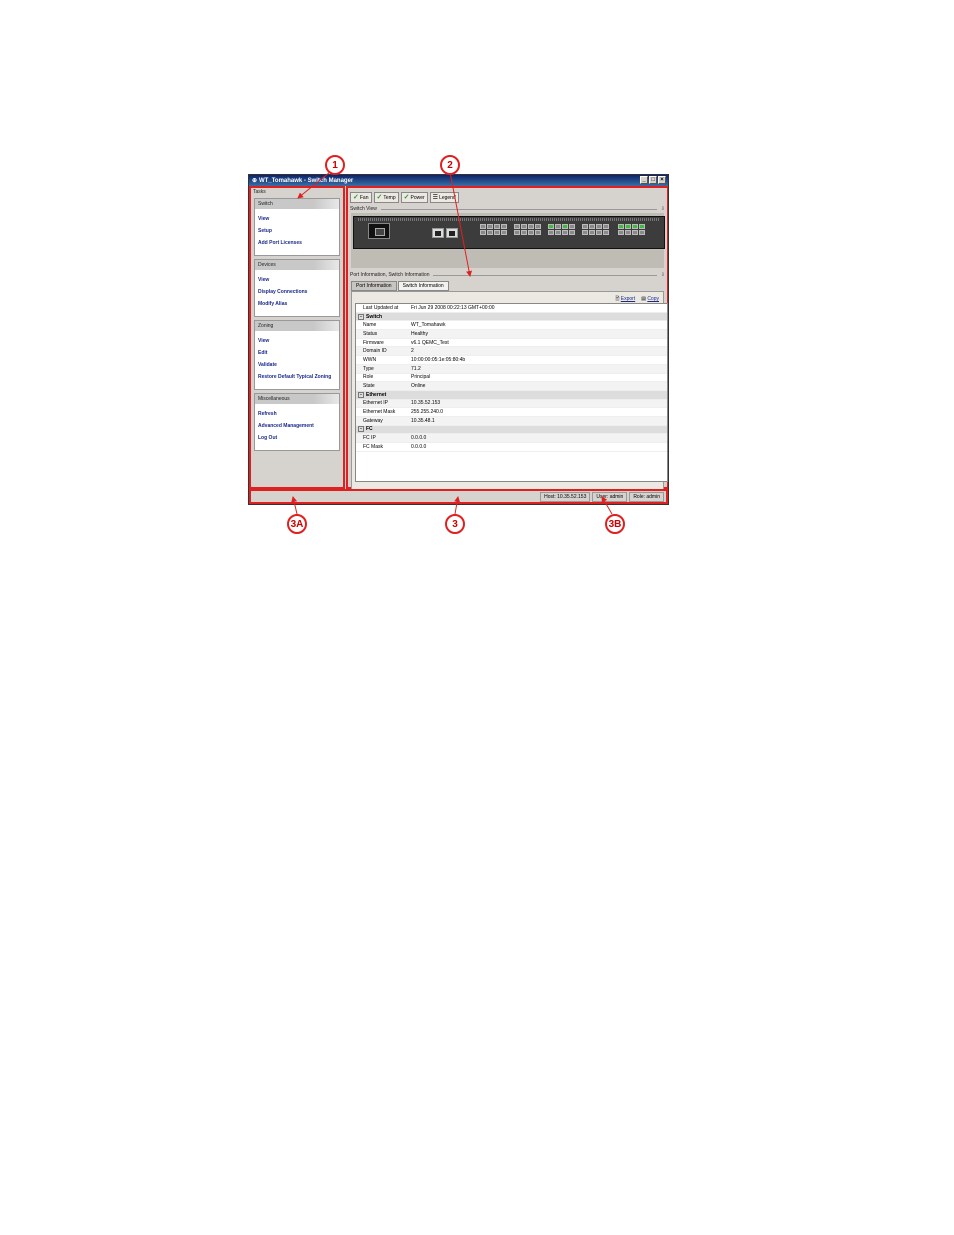 The image size is (954, 1235). What do you see at coordinates (452, 343) in the screenshot?
I see `callout-arrows` at bounding box center [452, 343].